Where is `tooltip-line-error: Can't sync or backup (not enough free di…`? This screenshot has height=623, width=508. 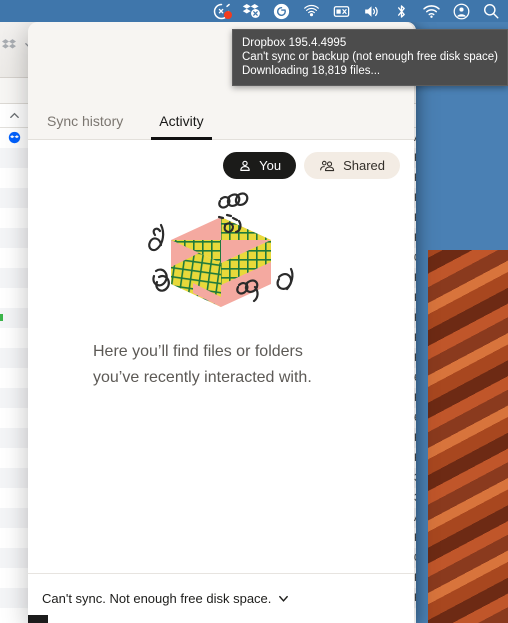 tooltip-line-error: Can't sync or backup (not enough free di… is located at coordinates (370, 57).